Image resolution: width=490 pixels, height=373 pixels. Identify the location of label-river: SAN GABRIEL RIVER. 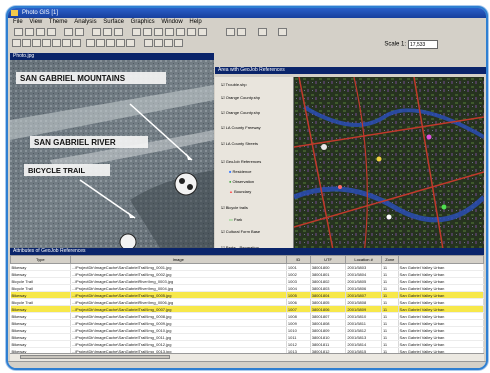
(75, 142).